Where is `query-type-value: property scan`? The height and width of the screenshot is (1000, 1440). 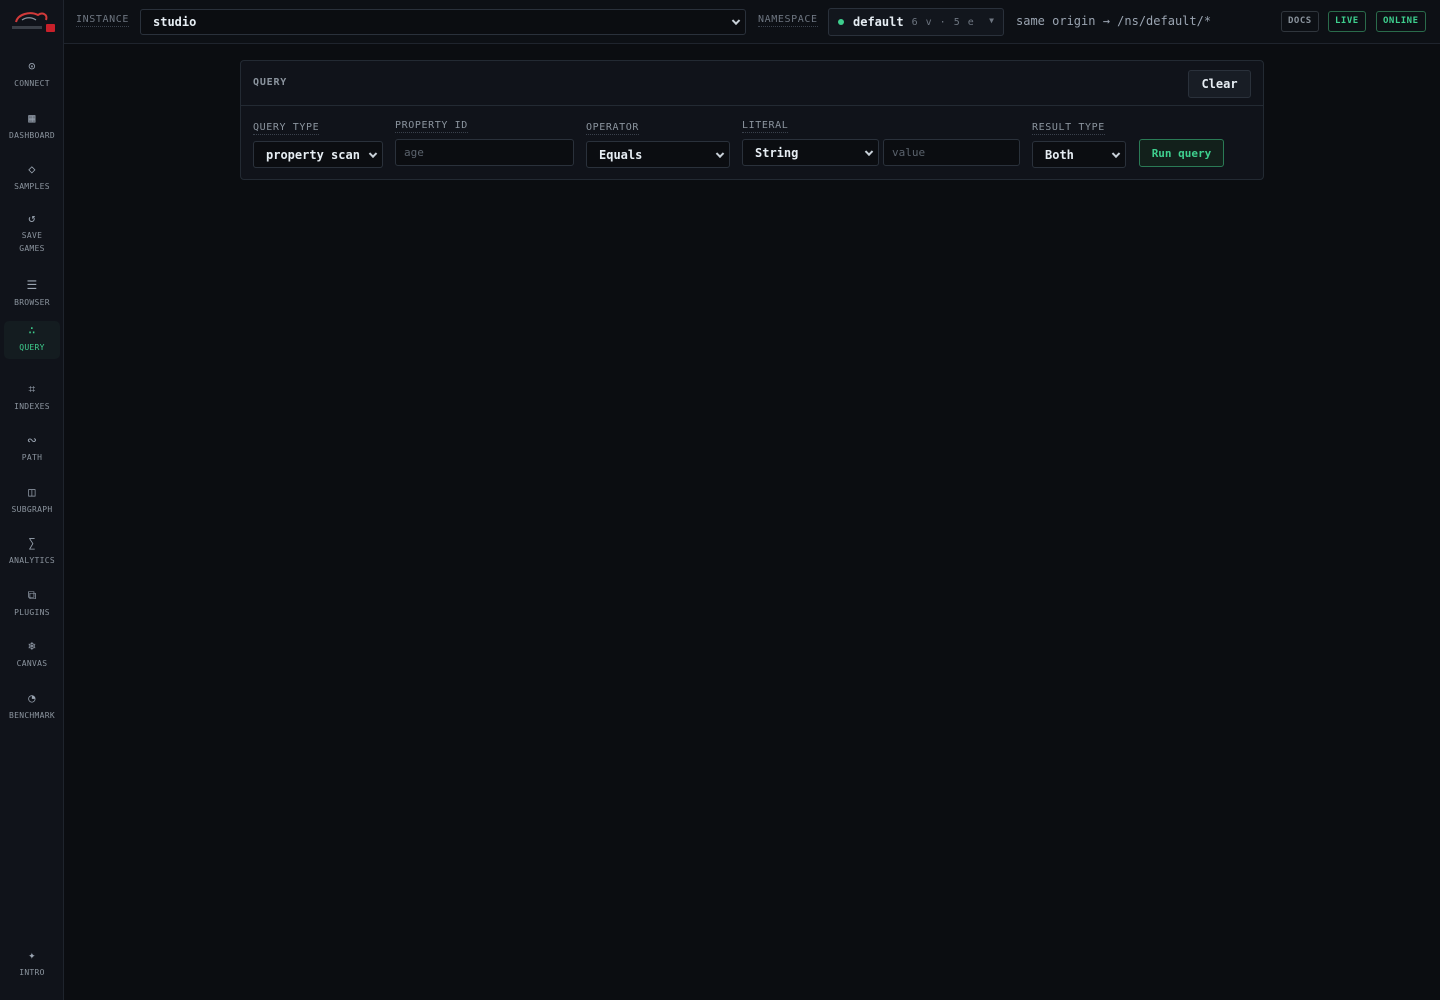
query-type-value: property scan is located at coordinates (313, 154).